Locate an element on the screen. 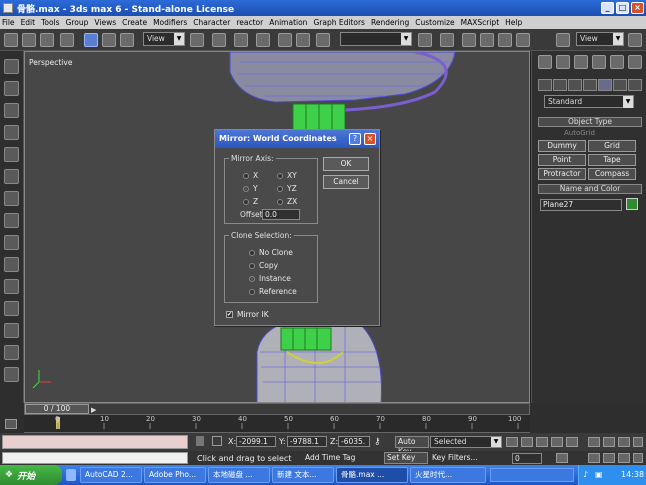 The height and width of the screenshot is (485, 646). space-warps-tab-icon is located at coordinates (620, 85).